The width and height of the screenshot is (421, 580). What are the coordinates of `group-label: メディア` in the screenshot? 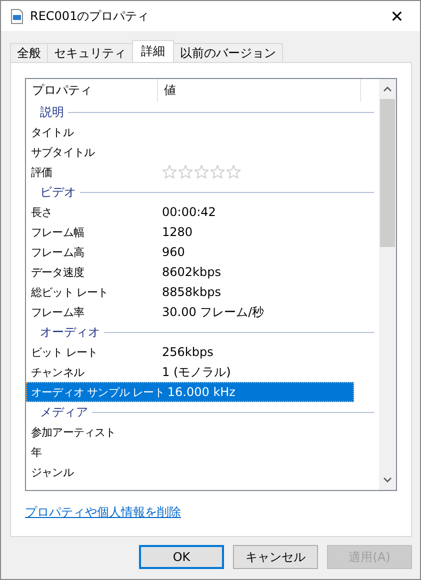 It's located at (64, 412).